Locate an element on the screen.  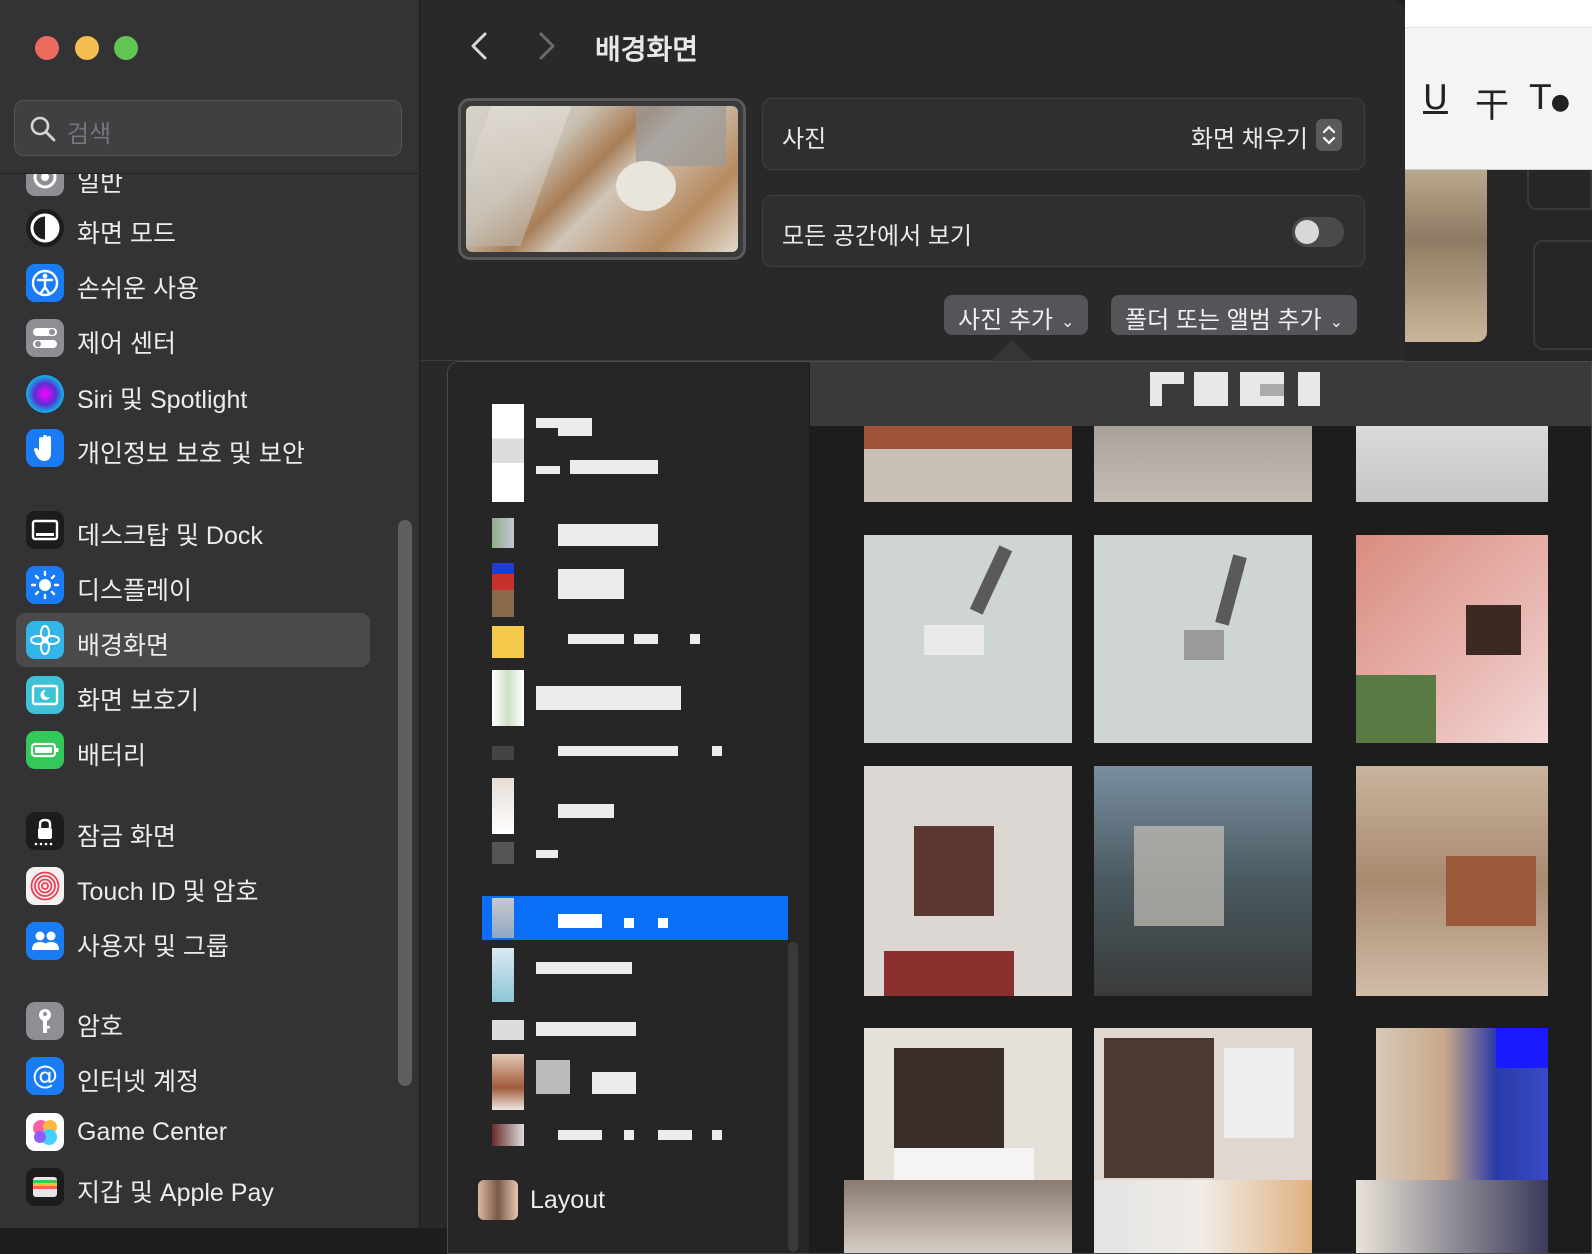
sidebar-item-label: 잠금 화면 is located at coordinates (126, 837).